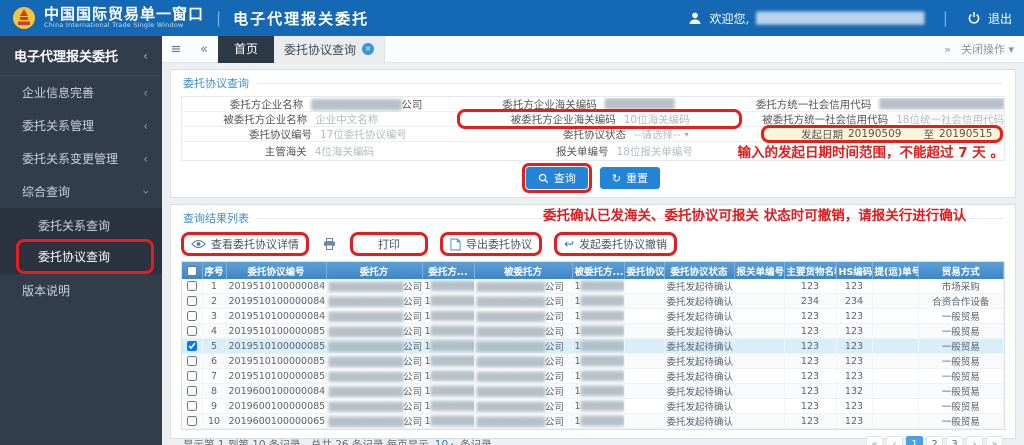 This screenshot has height=445, width=1024. Describe the element at coordinates (214, 286) in the screenshot. I see `cell-no: 1` at that location.